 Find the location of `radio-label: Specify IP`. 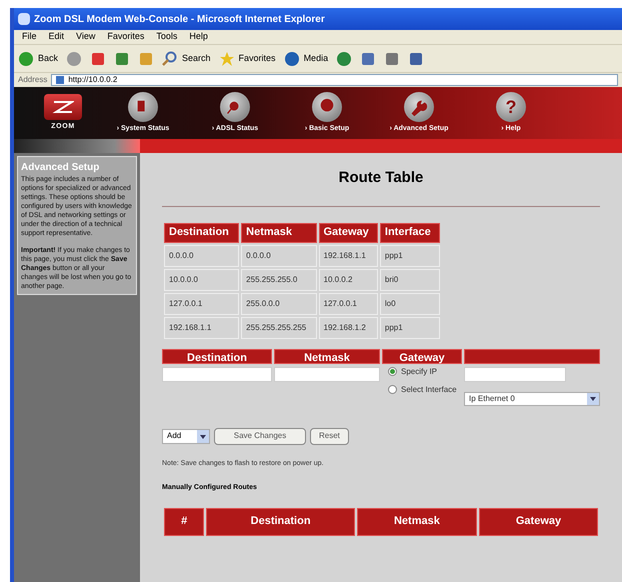

radio-label: Specify IP is located at coordinates (419, 371).